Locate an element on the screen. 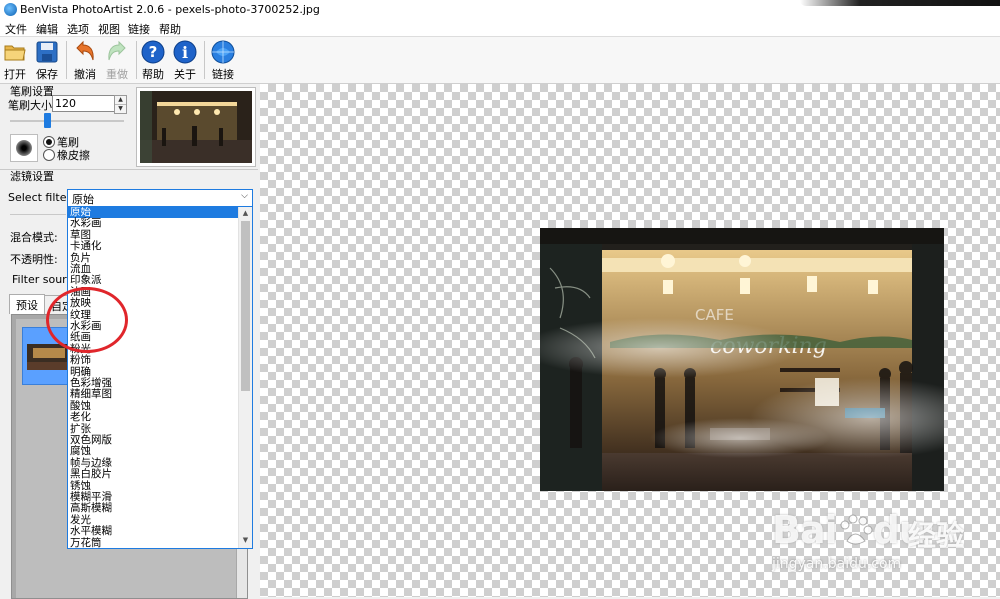 This screenshot has width=1000, height=599. brush-size-input is located at coordinates (84, 103).